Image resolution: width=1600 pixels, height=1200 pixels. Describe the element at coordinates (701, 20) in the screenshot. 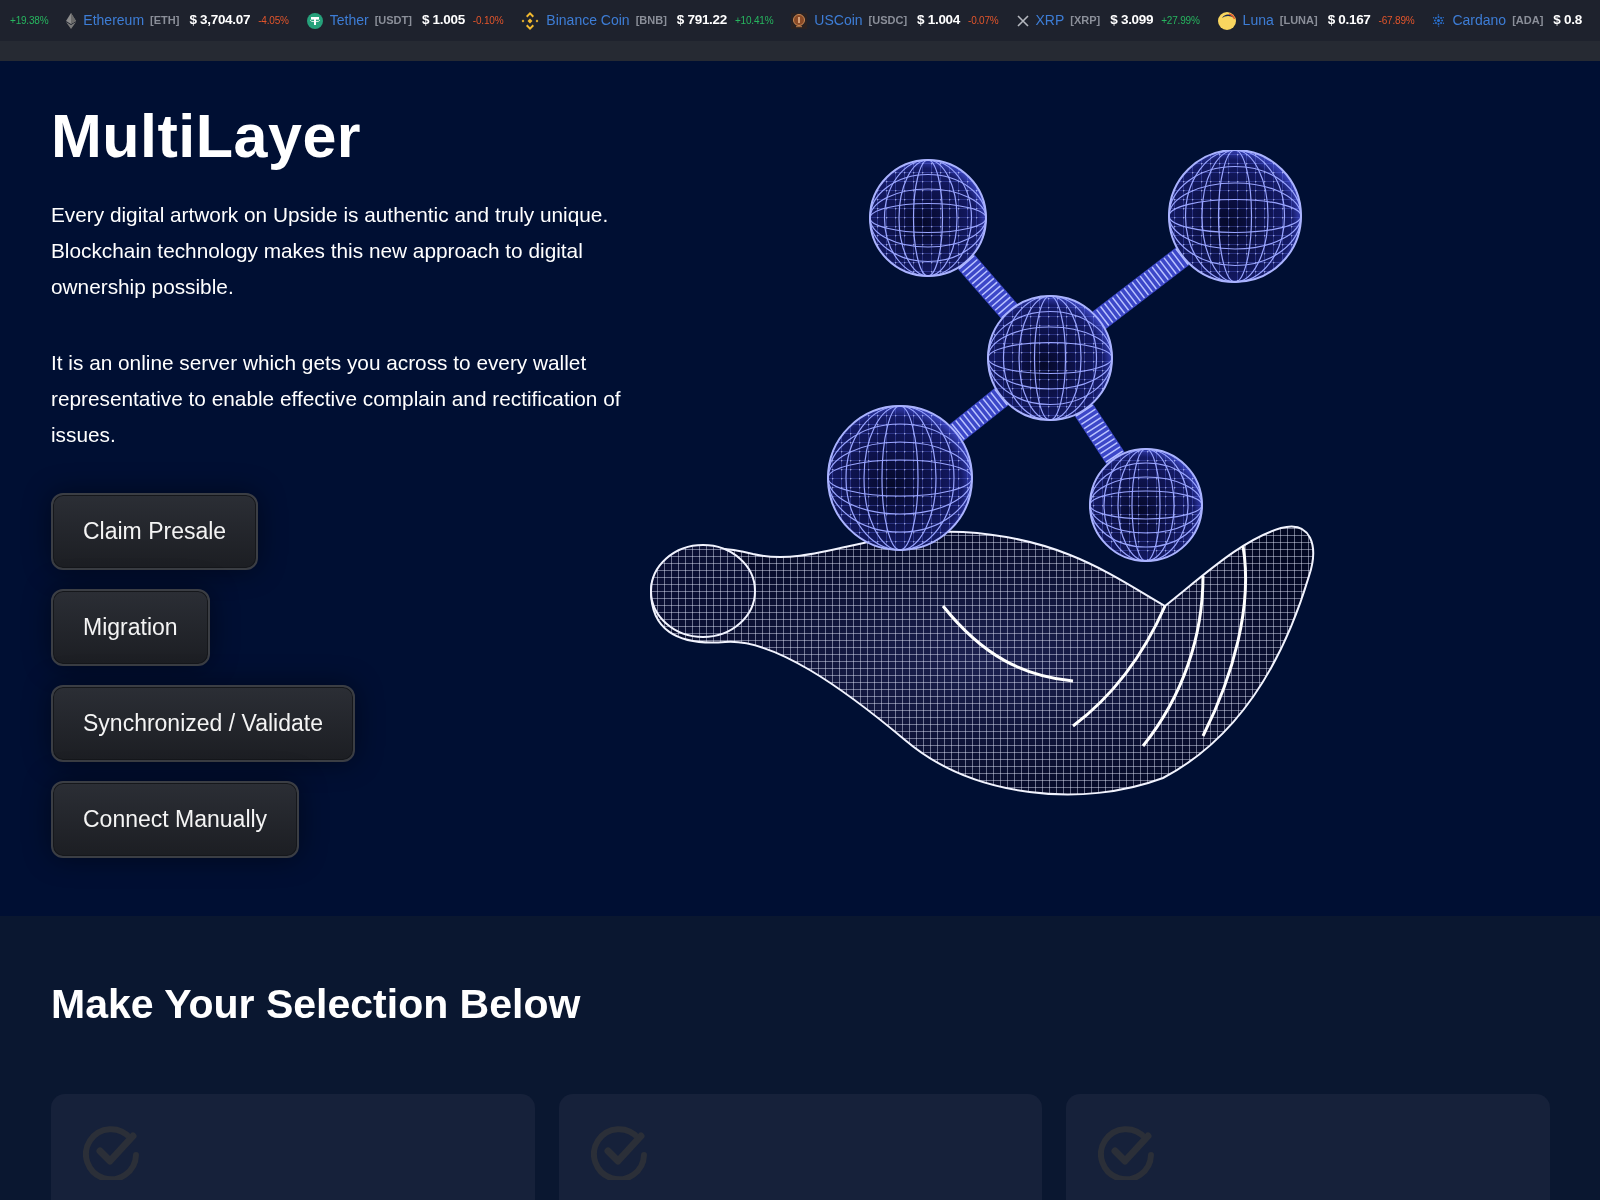

I see `coin-price: $ 791.22` at that location.